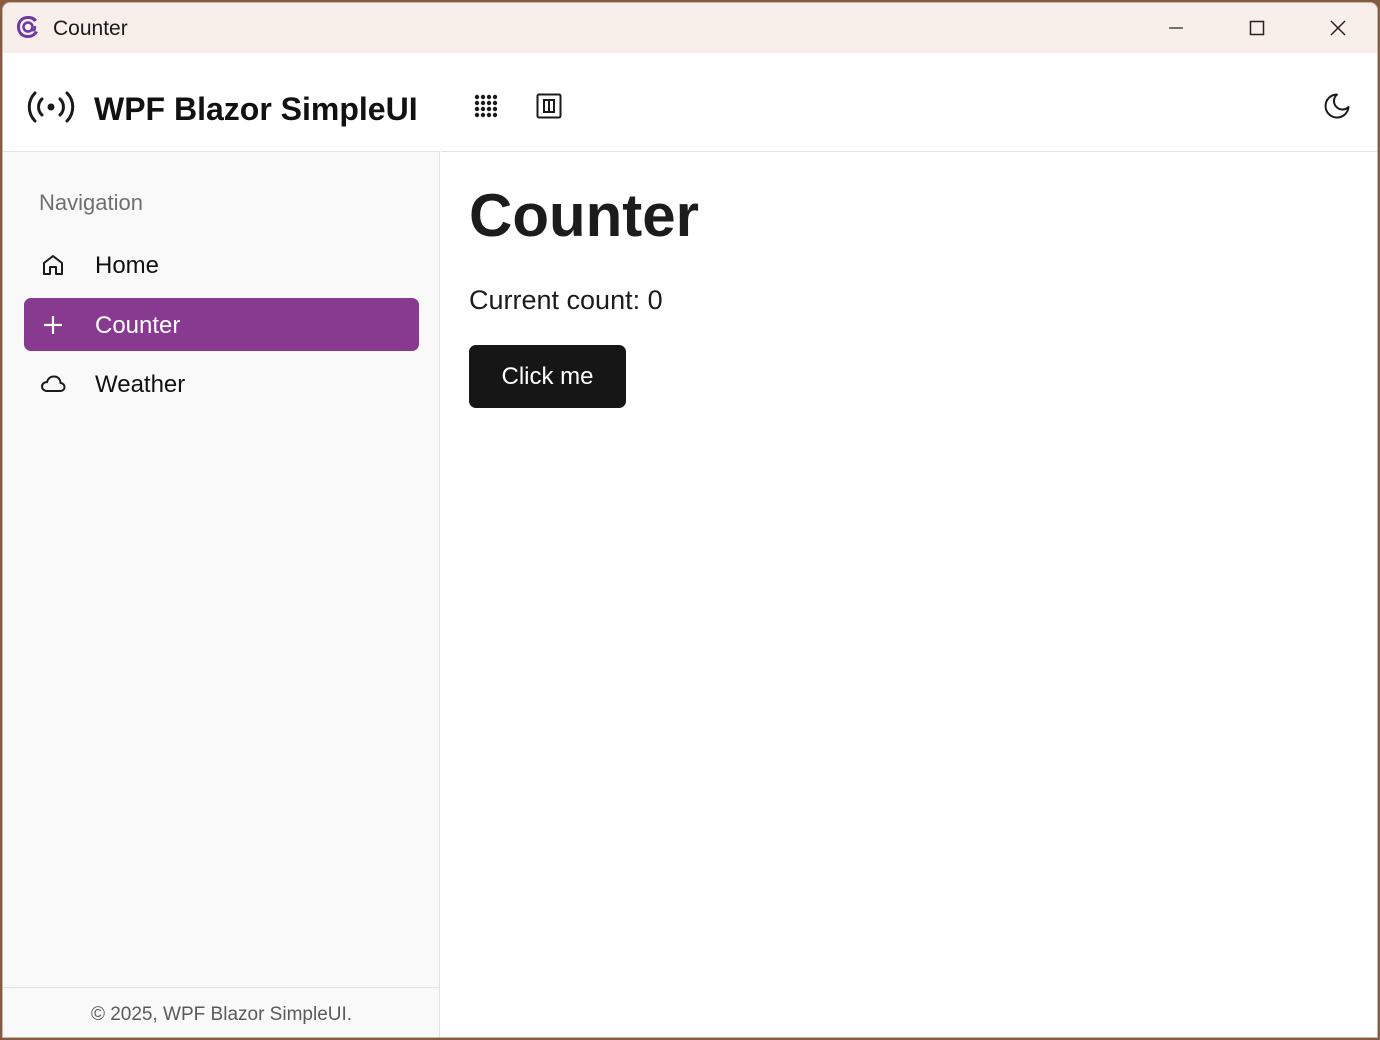 This screenshot has height=1040, width=1380. I want to click on plus-icon, so click(53, 325).